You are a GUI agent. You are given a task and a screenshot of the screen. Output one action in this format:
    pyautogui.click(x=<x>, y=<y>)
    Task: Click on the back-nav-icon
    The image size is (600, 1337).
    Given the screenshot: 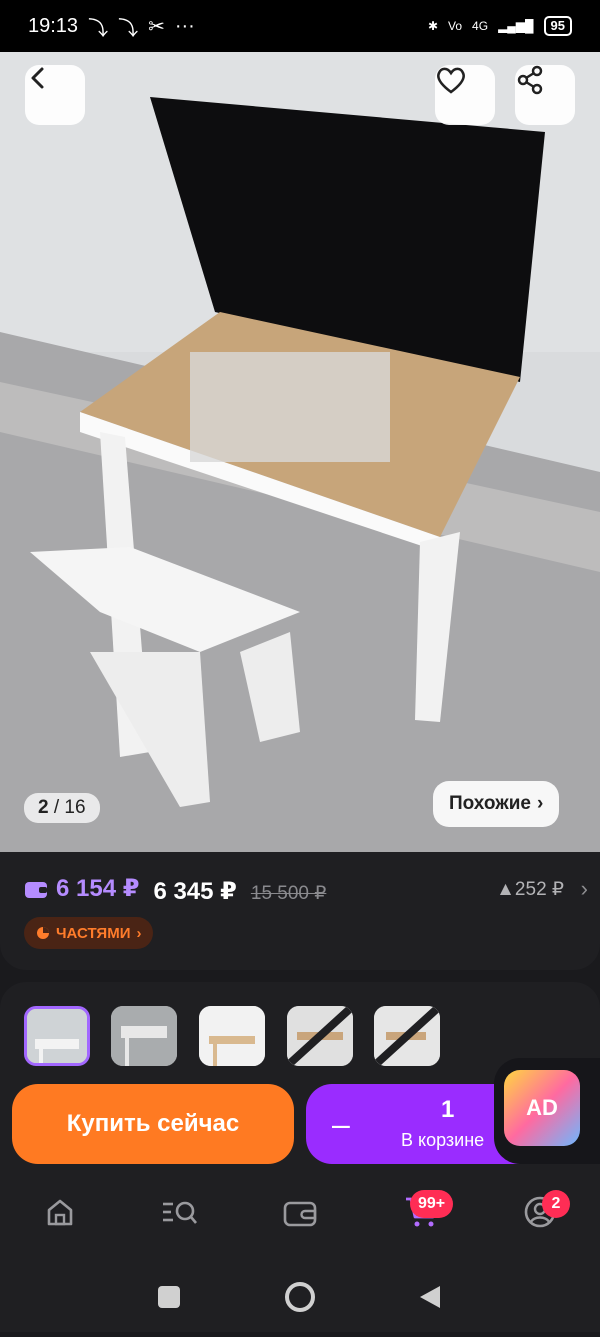 What is the action you would take?
    pyautogui.click(x=430, y=1297)
    